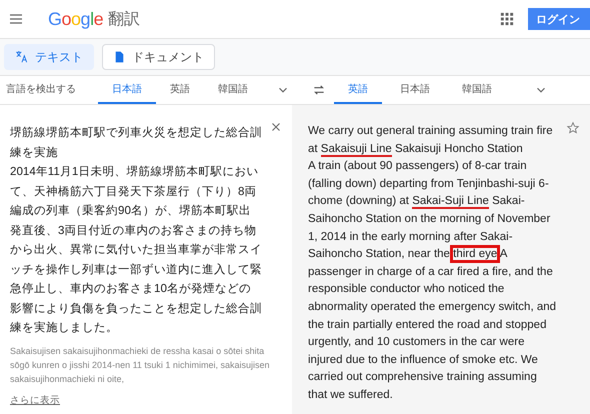  What do you see at coordinates (158, 57) in the screenshot?
I see `mode-tab: ドキュメント` at bounding box center [158, 57].